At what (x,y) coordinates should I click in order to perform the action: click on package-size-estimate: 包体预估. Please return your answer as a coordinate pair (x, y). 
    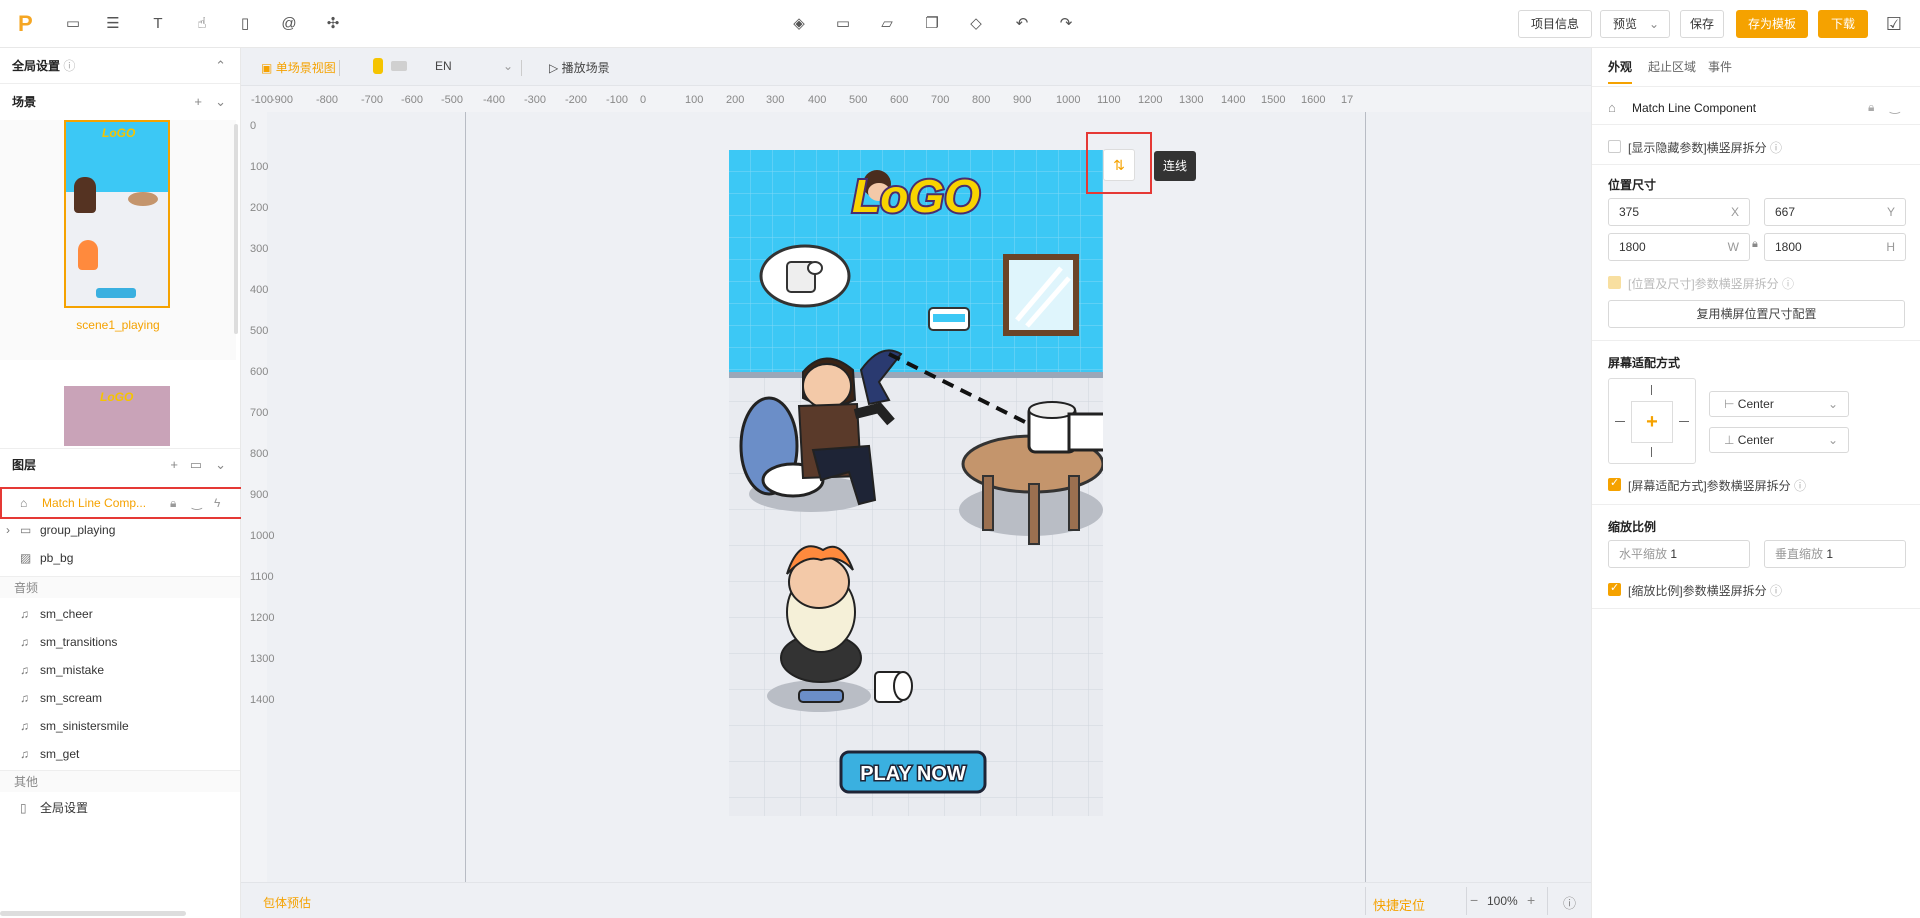
    Looking at the image, I should click on (287, 902).